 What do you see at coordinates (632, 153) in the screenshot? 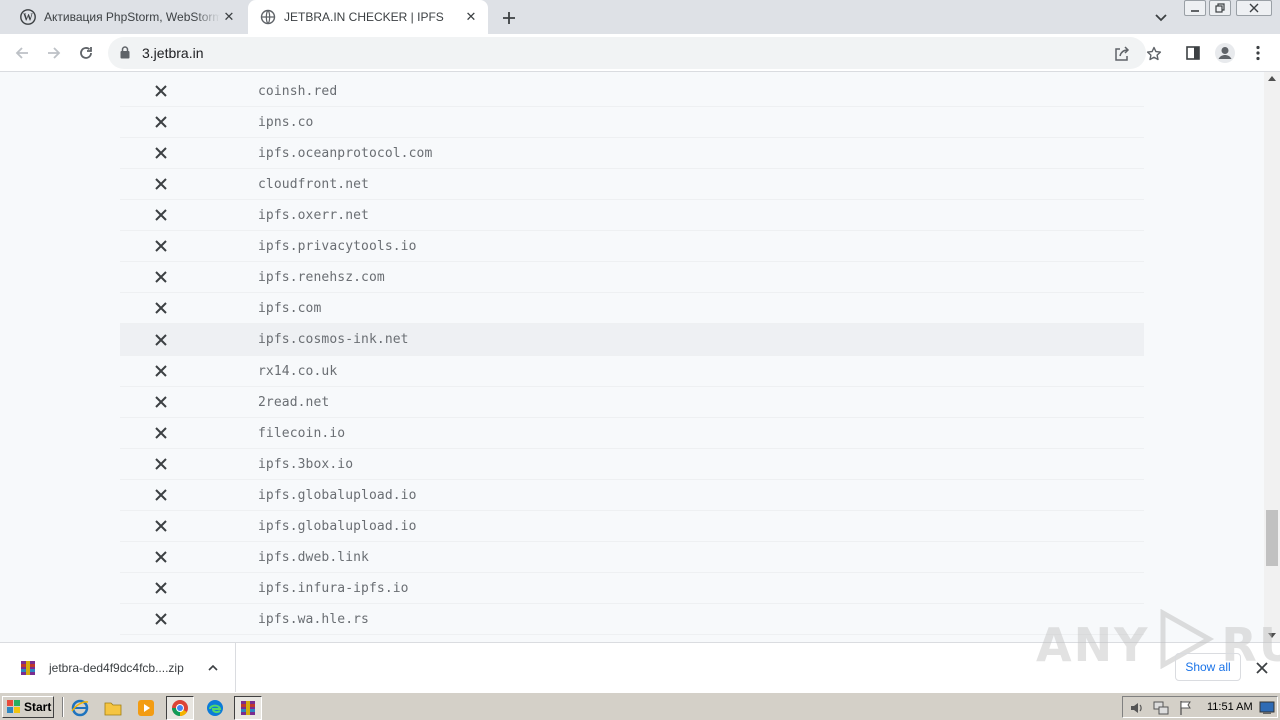
I see `table-row: ipfs.oceanprotocol.com` at bounding box center [632, 153].